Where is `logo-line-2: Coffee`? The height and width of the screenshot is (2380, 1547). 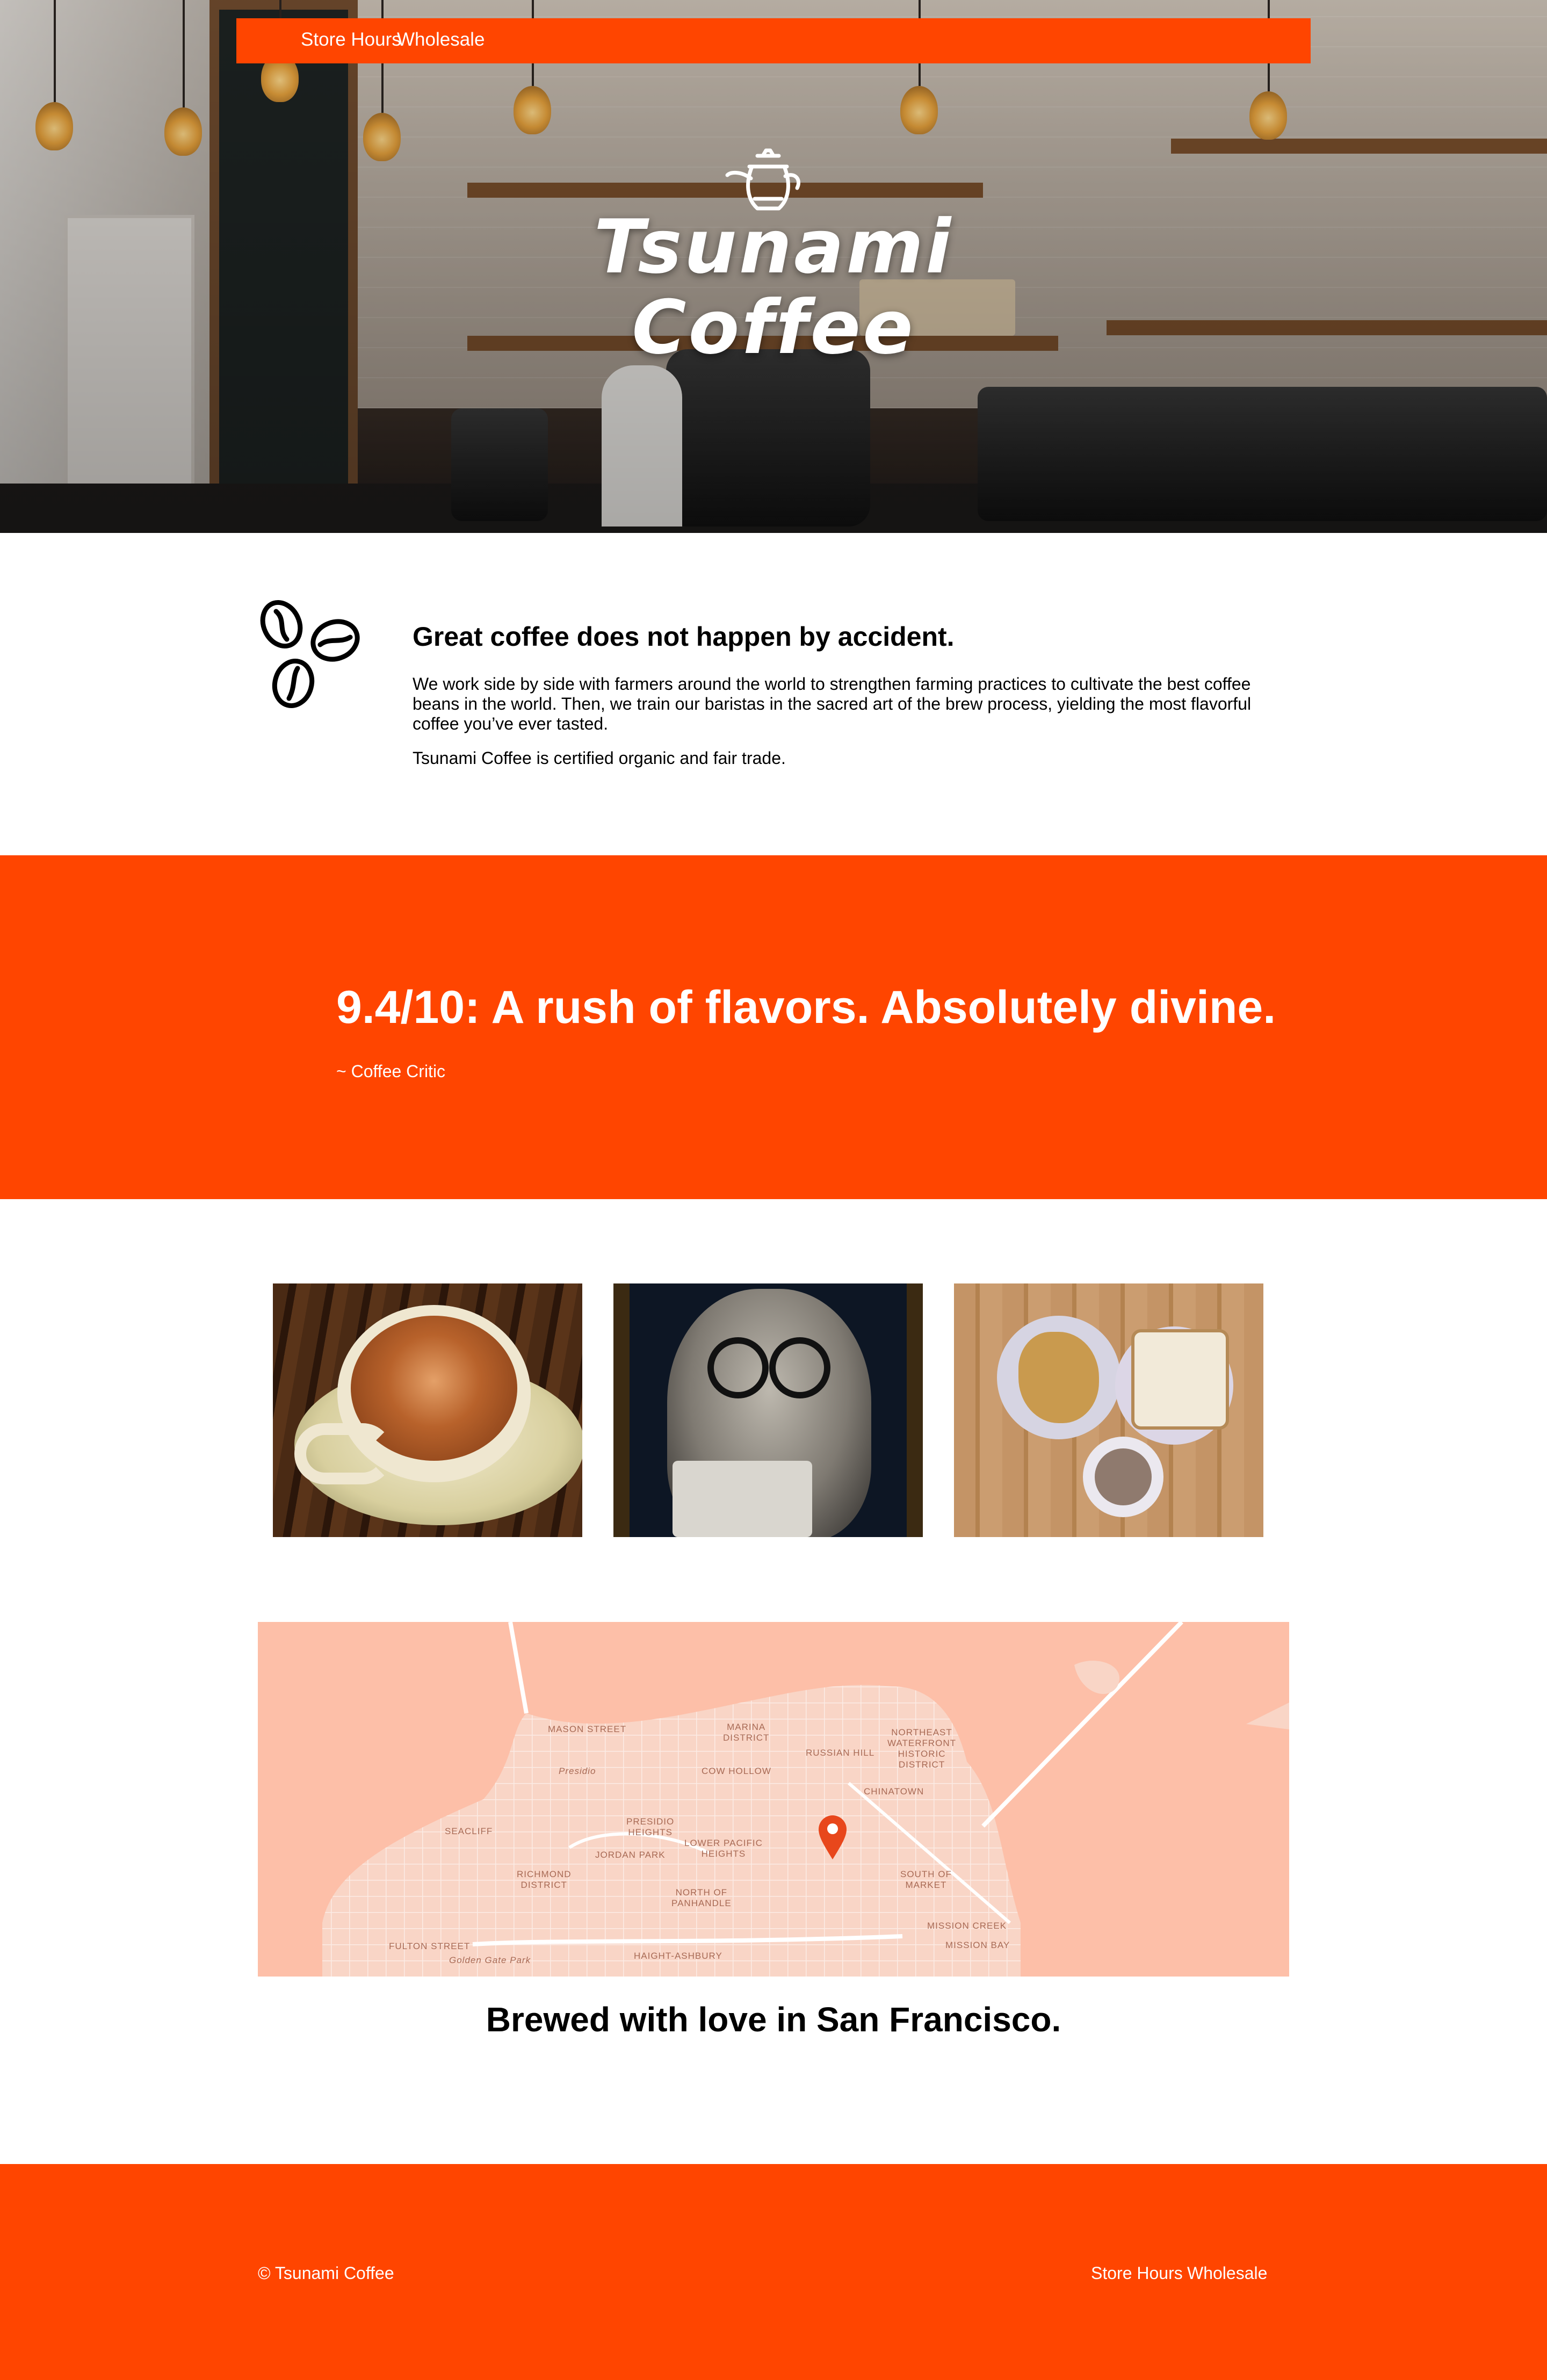 logo-line-2: Coffee is located at coordinates (773, 327).